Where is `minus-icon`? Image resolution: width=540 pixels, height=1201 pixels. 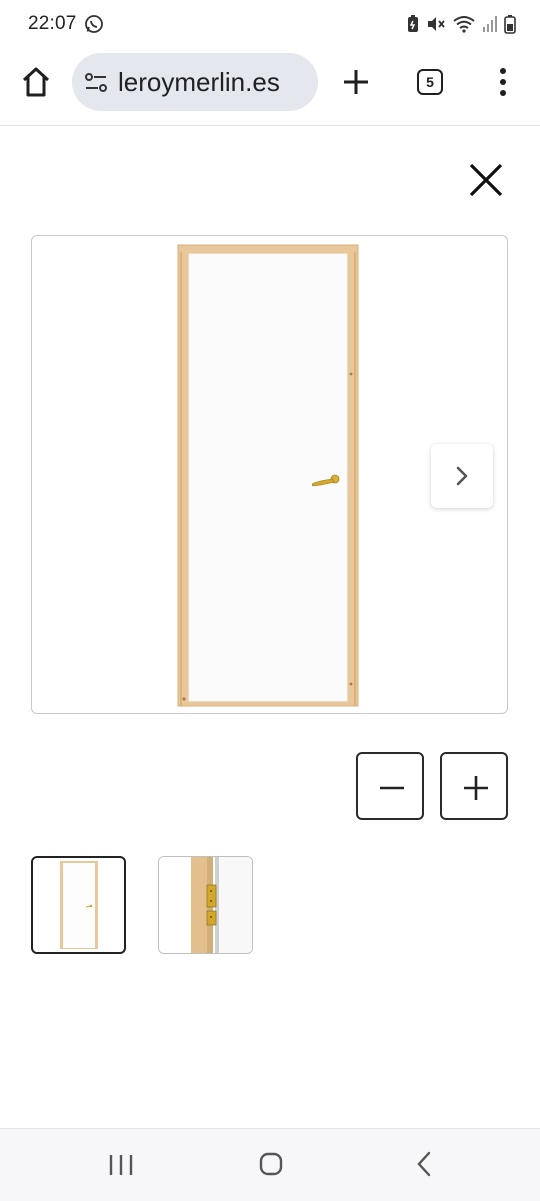
minus-icon is located at coordinates (392, 788).